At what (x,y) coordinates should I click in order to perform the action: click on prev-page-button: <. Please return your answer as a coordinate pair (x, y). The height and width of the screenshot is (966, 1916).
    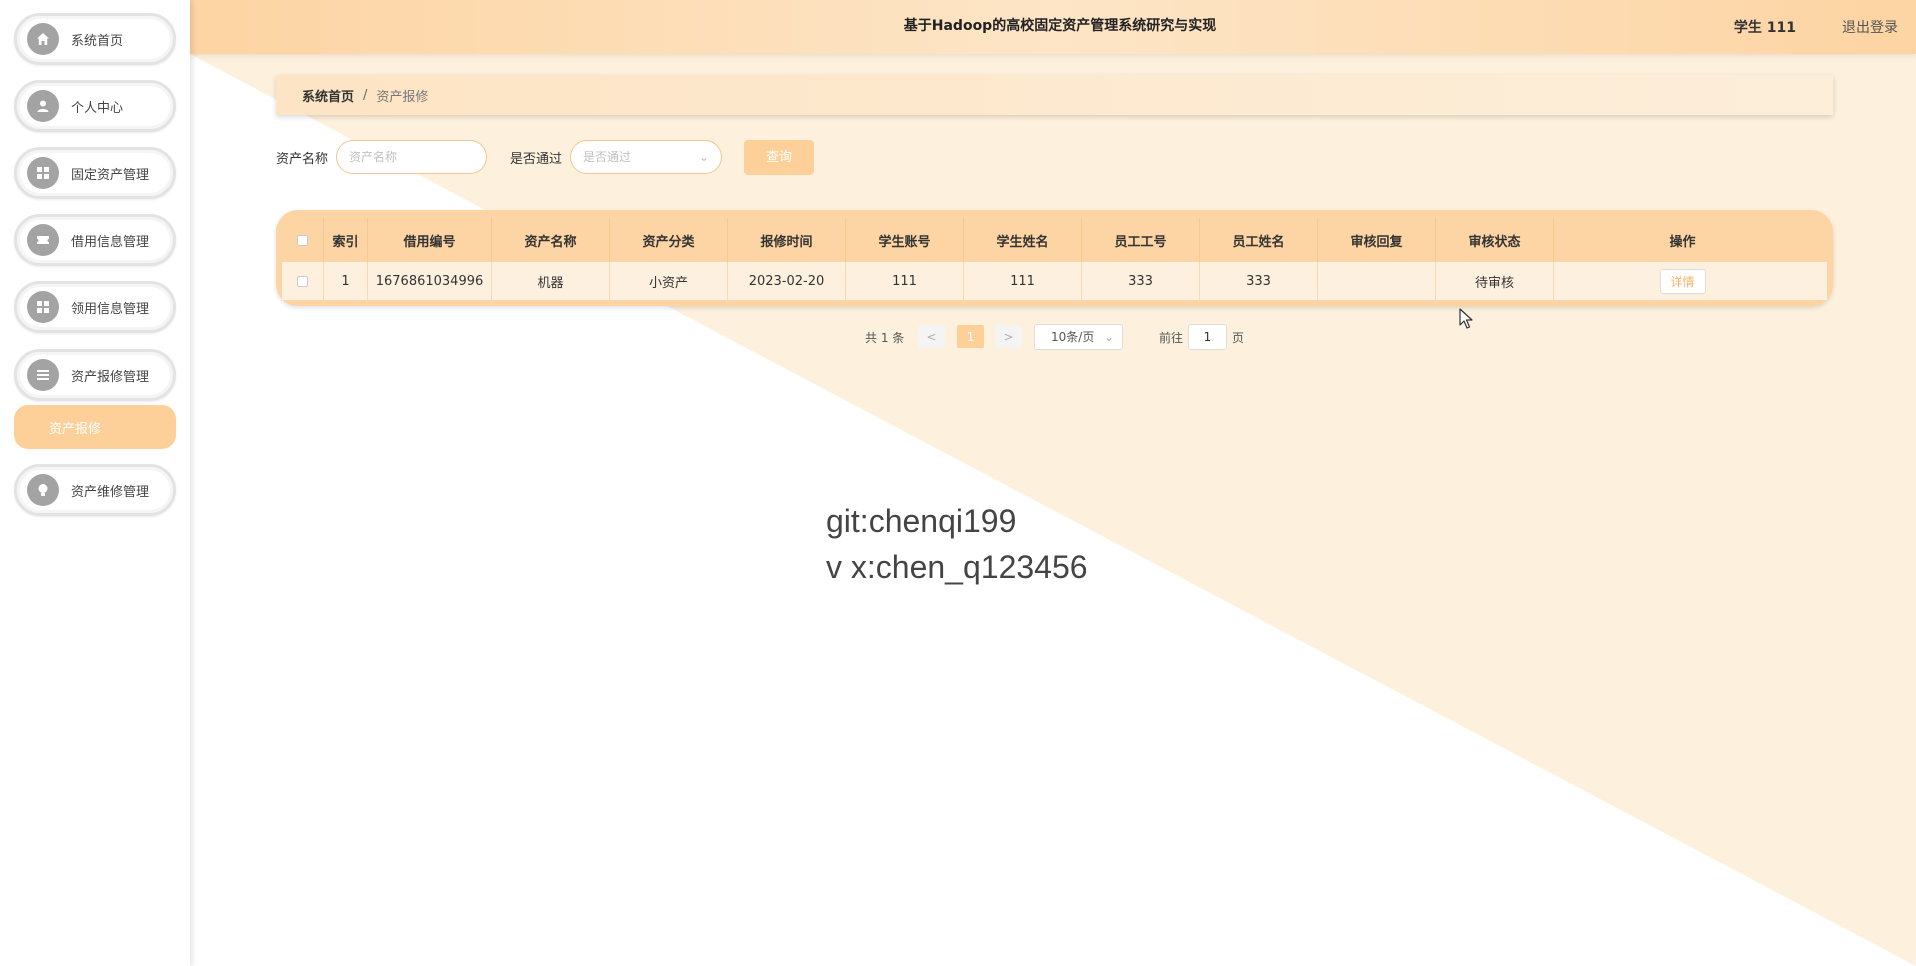
    Looking at the image, I should click on (931, 336).